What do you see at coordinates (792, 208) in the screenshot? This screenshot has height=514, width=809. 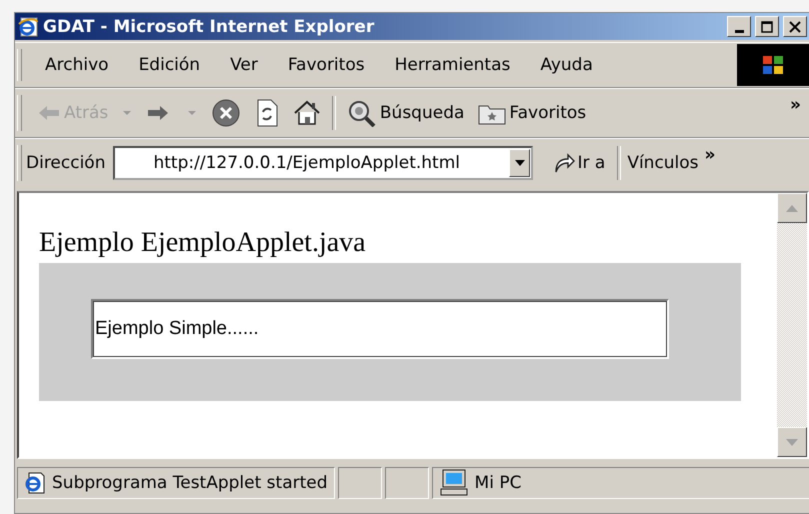 I see `scroll-up-arrow-icon` at bounding box center [792, 208].